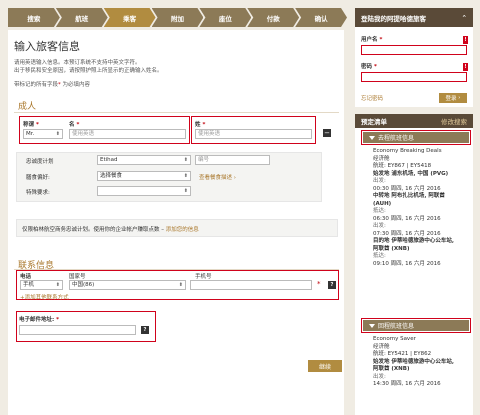 Image resolution: width=480 pixels, height=415 pixels. What do you see at coordinates (414, 121) in the screenshot?
I see `booking-header: 预定清单 修改搜索` at bounding box center [414, 121].